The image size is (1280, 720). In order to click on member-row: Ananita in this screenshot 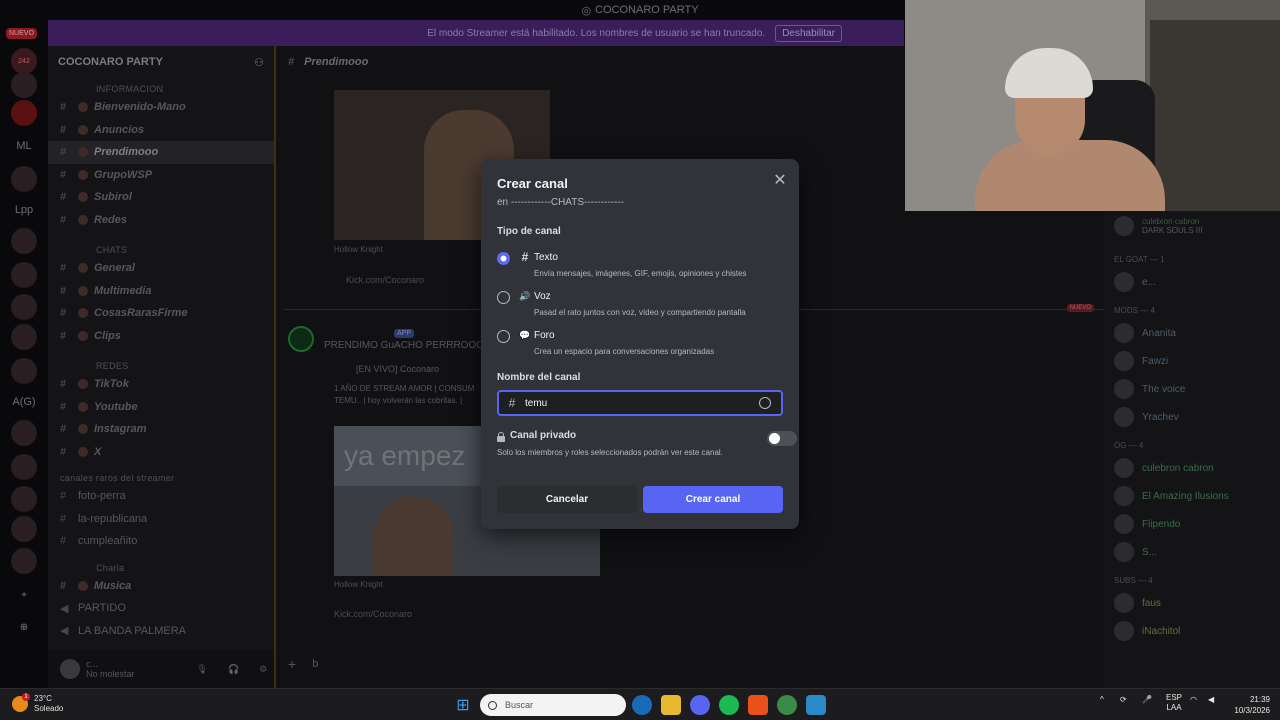, I will do `click(1192, 333)`.